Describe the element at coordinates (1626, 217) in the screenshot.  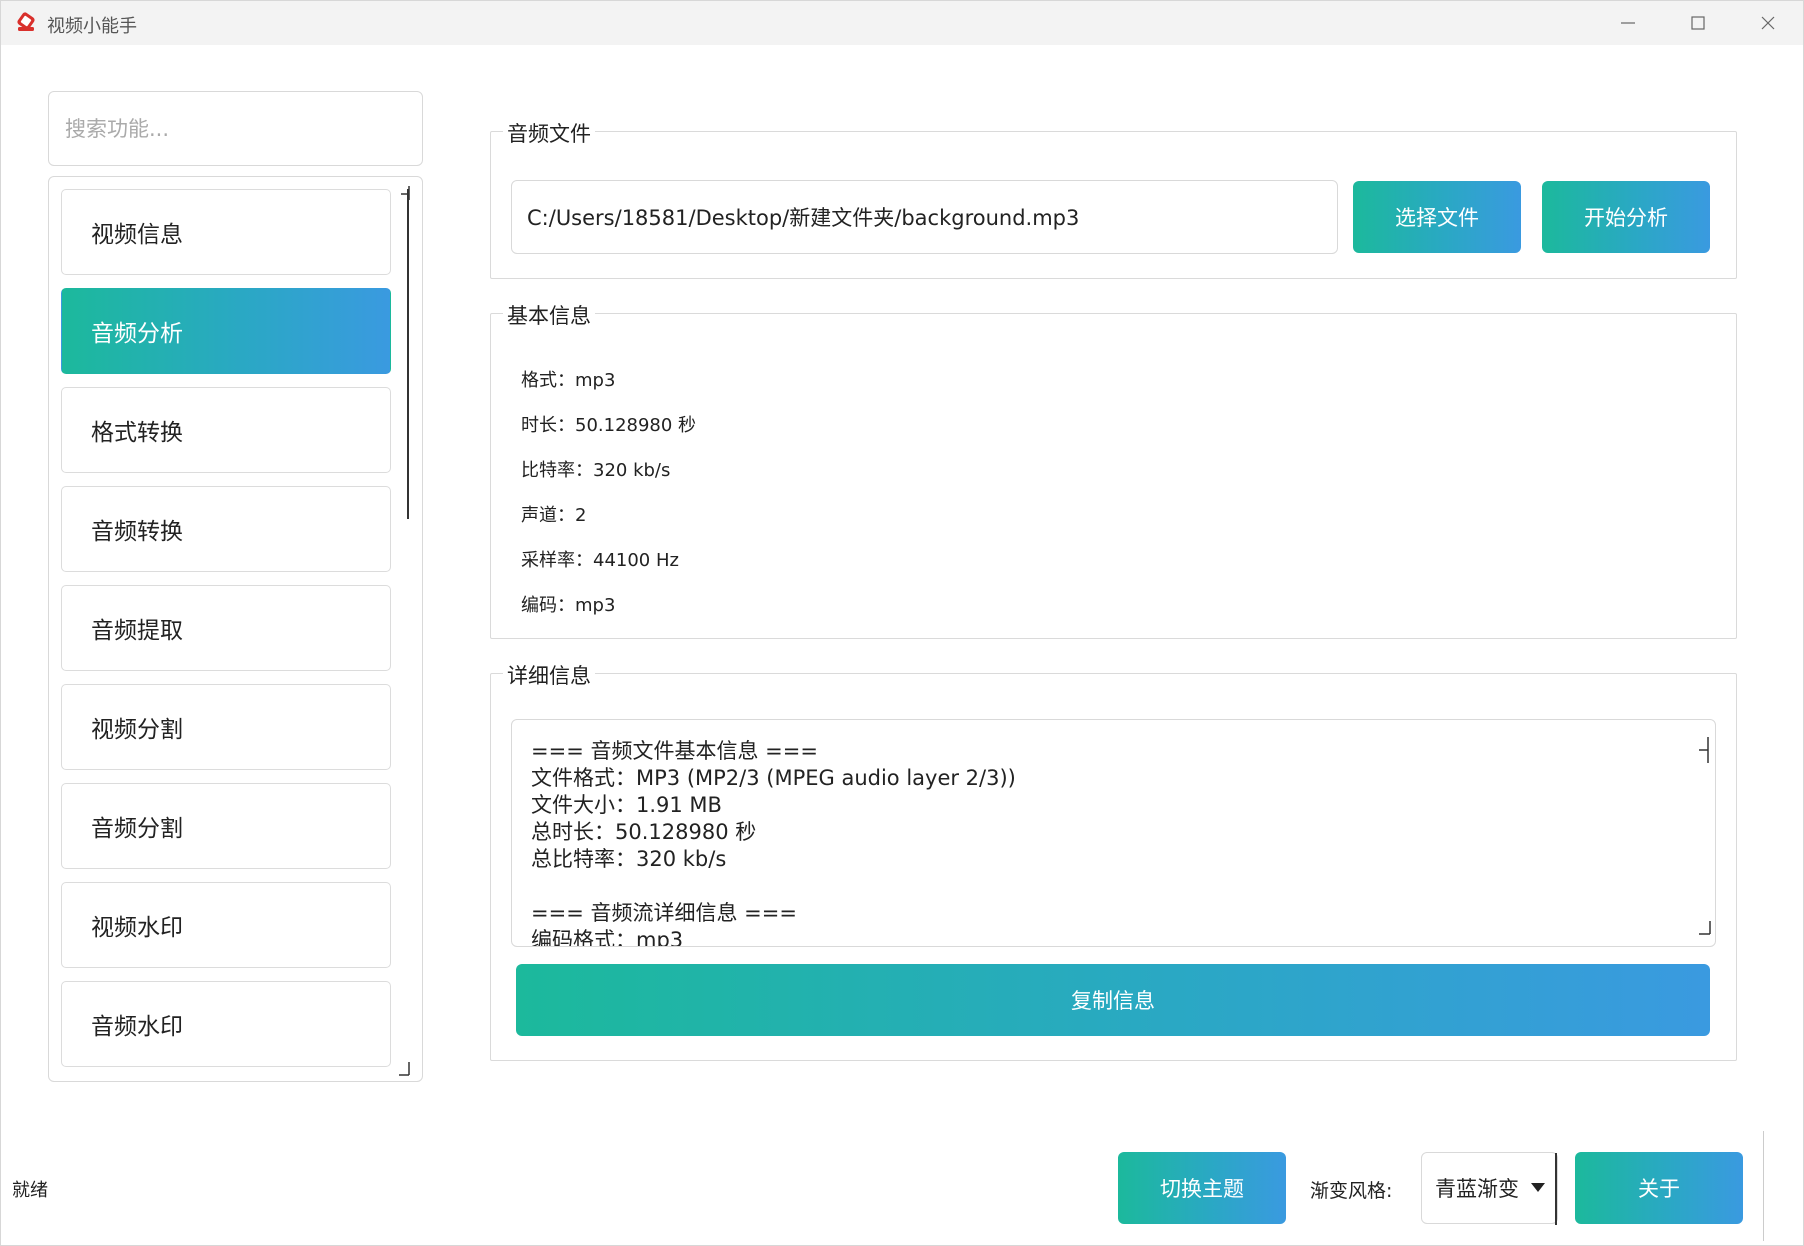
I see `start-analysis-button: 开始分析` at that location.